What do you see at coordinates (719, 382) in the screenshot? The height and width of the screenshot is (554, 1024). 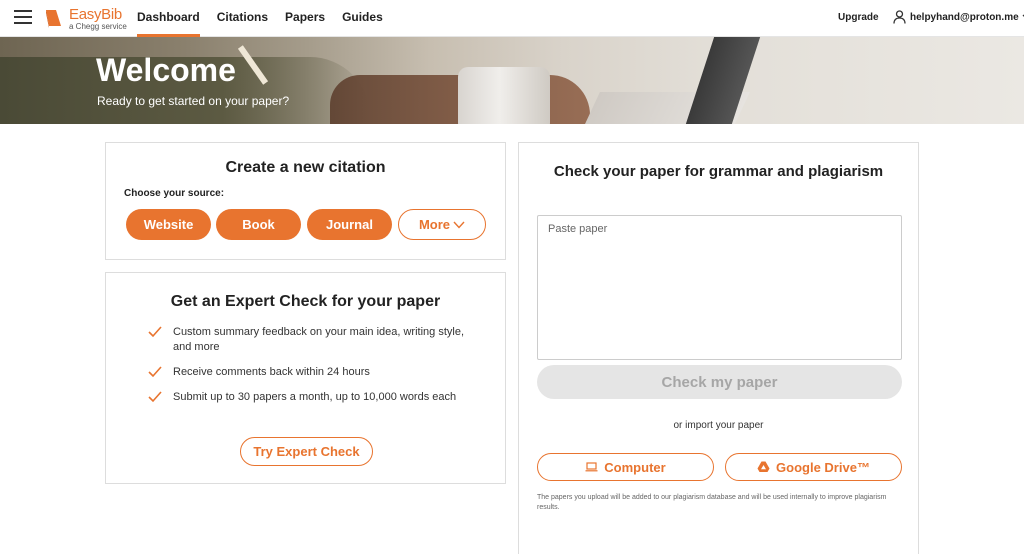 I see `check-my-paper-button: Check my paper` at bounding box center [719, 382].